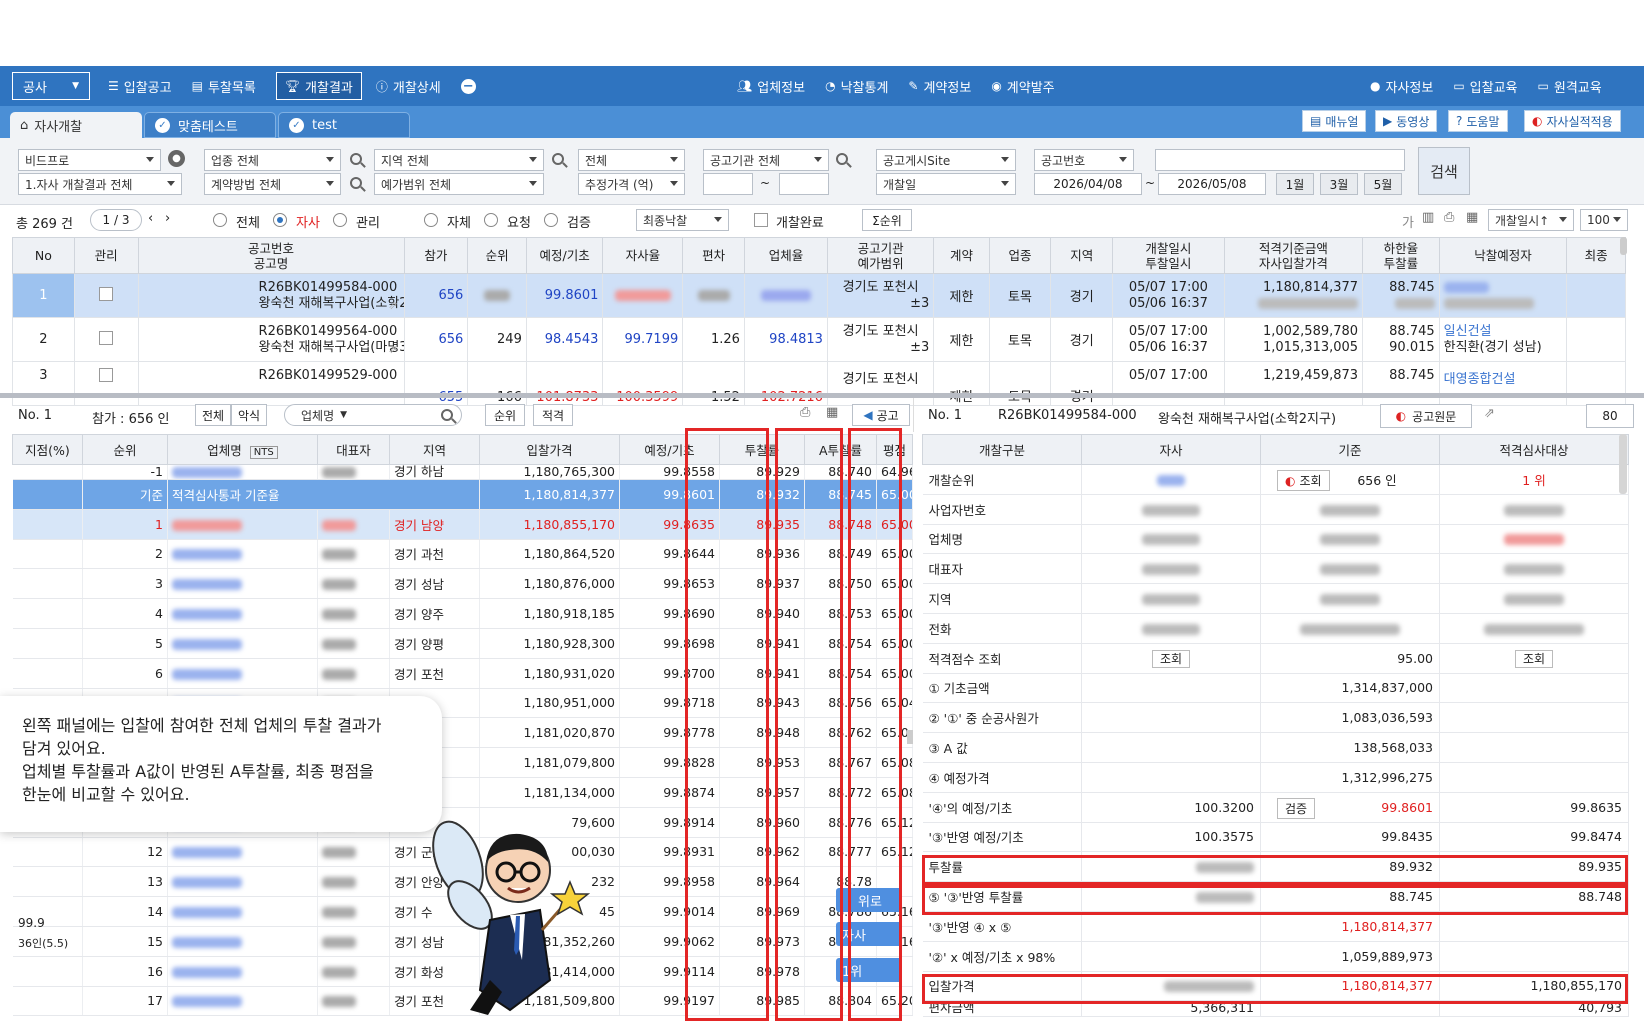 This screenshot has height=1032, width=1644. What do you see at coordinates (1082, 255) in the screenshot?
I see `column-header: 지역` at bounding box center [1082, 255].